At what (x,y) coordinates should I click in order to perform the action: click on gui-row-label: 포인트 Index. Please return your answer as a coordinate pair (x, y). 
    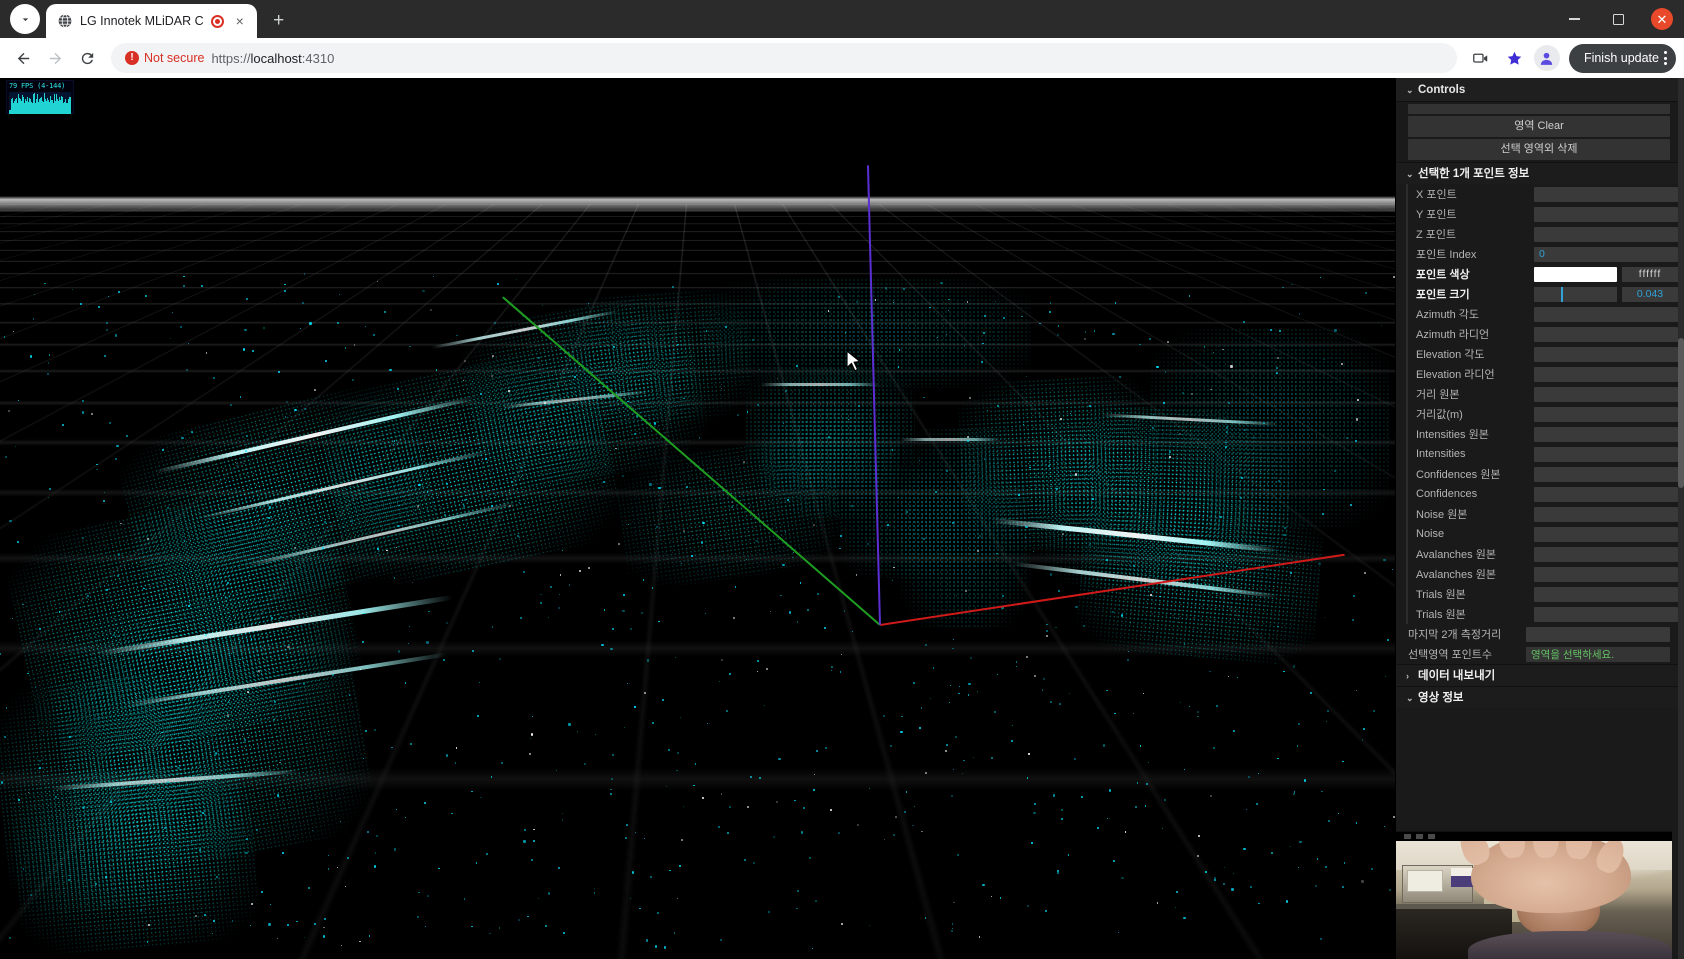
    Looking at the image, I should click on (1446, 255).